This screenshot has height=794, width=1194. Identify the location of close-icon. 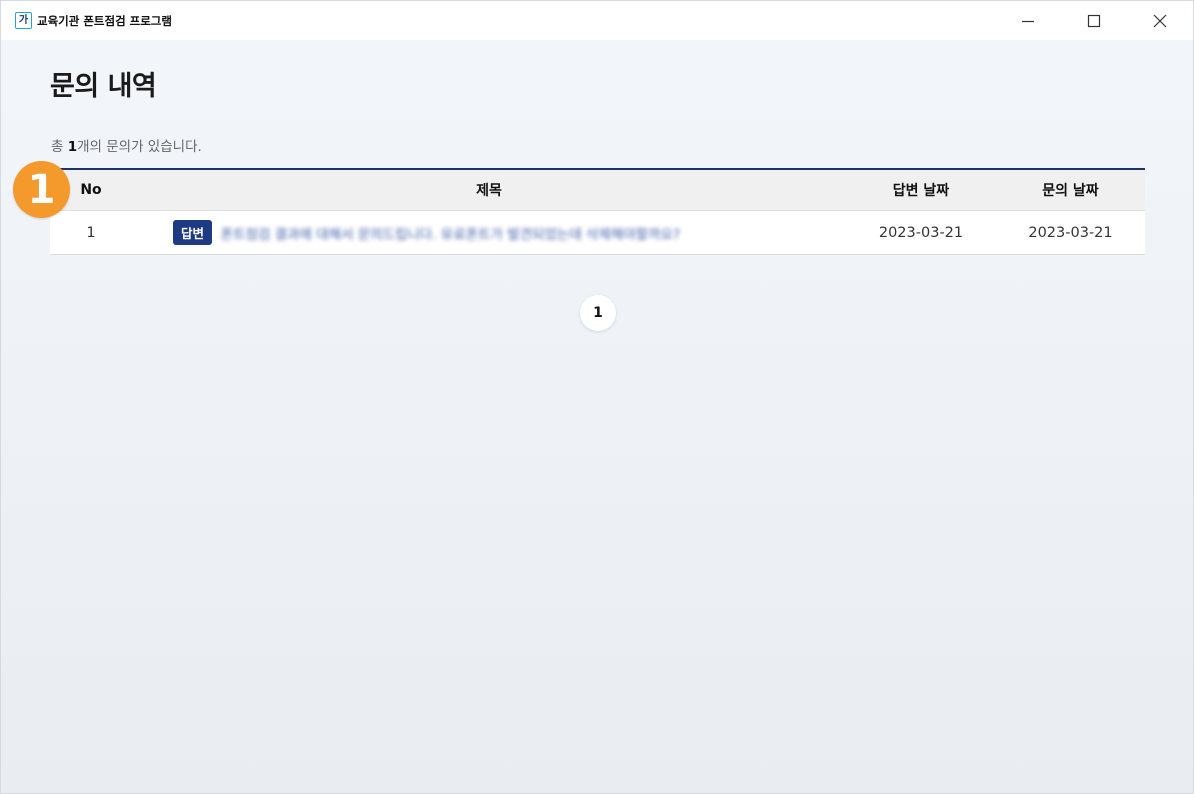
(1160, 20).